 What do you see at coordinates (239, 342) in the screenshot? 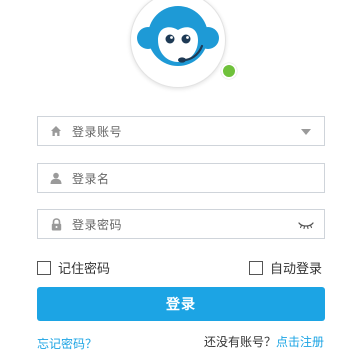
I see `no-account-text: 还没有账号？` at bounding box center [239, 342].